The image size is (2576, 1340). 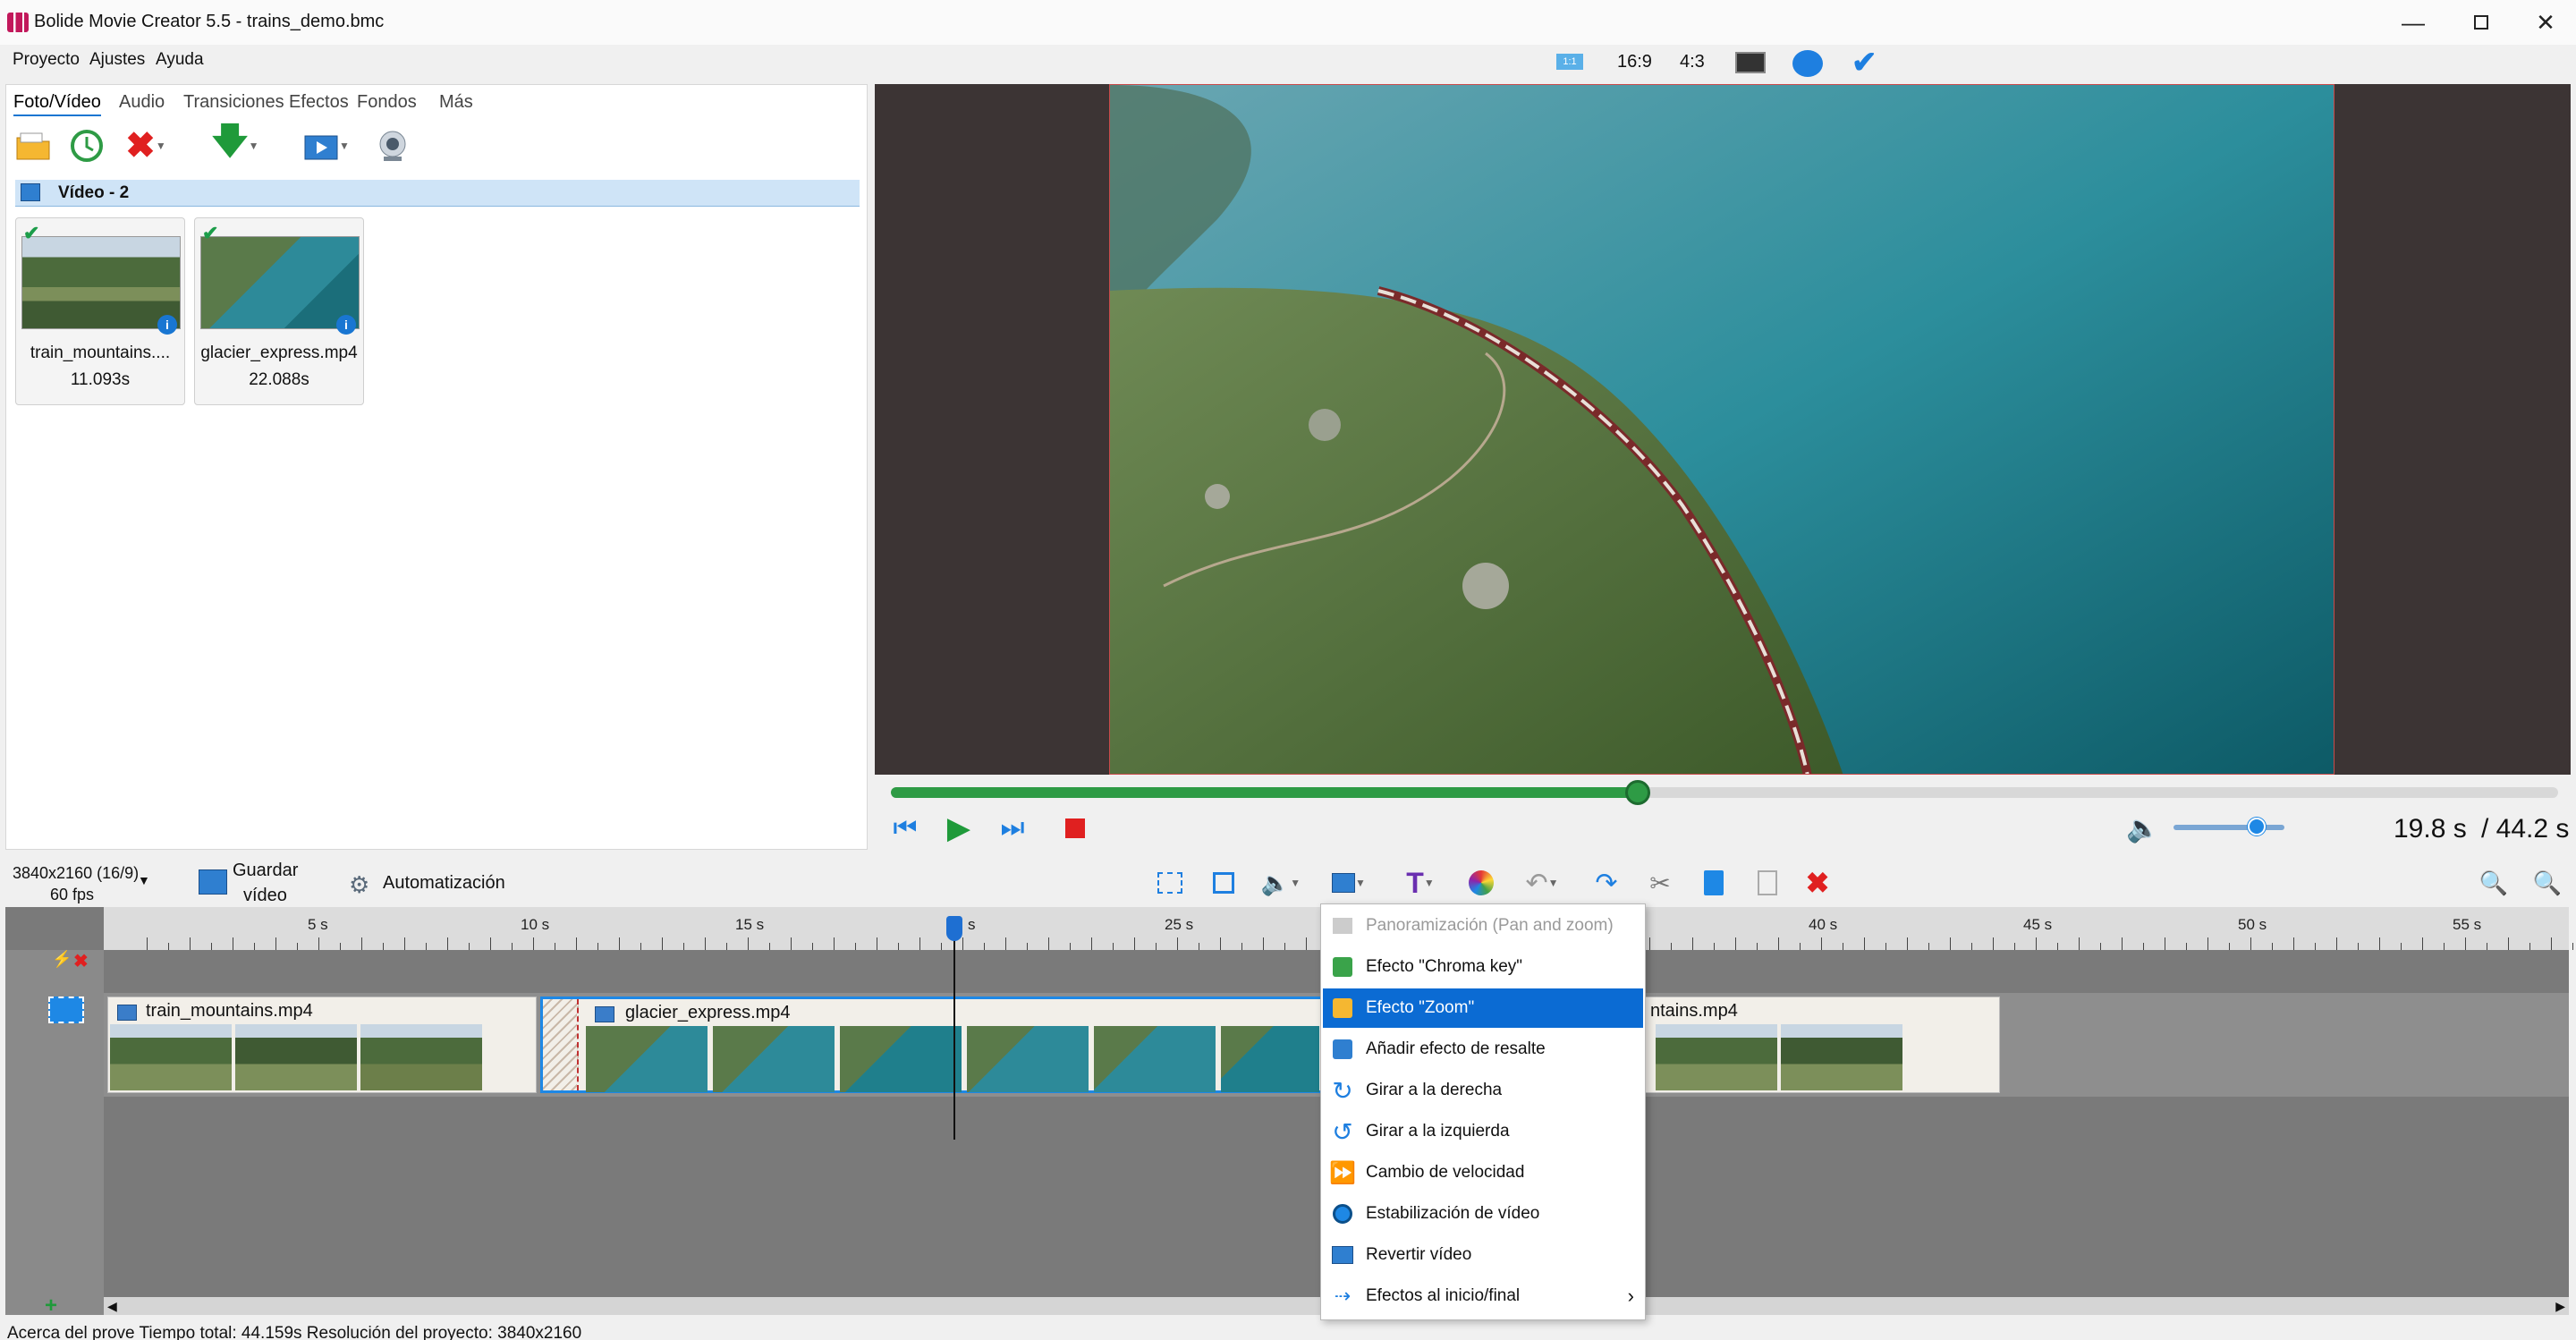 What do you see at coordinates (2545, 22) in the screenshot?
I see `close-button: ✕` at bounding box center [2545, 22].